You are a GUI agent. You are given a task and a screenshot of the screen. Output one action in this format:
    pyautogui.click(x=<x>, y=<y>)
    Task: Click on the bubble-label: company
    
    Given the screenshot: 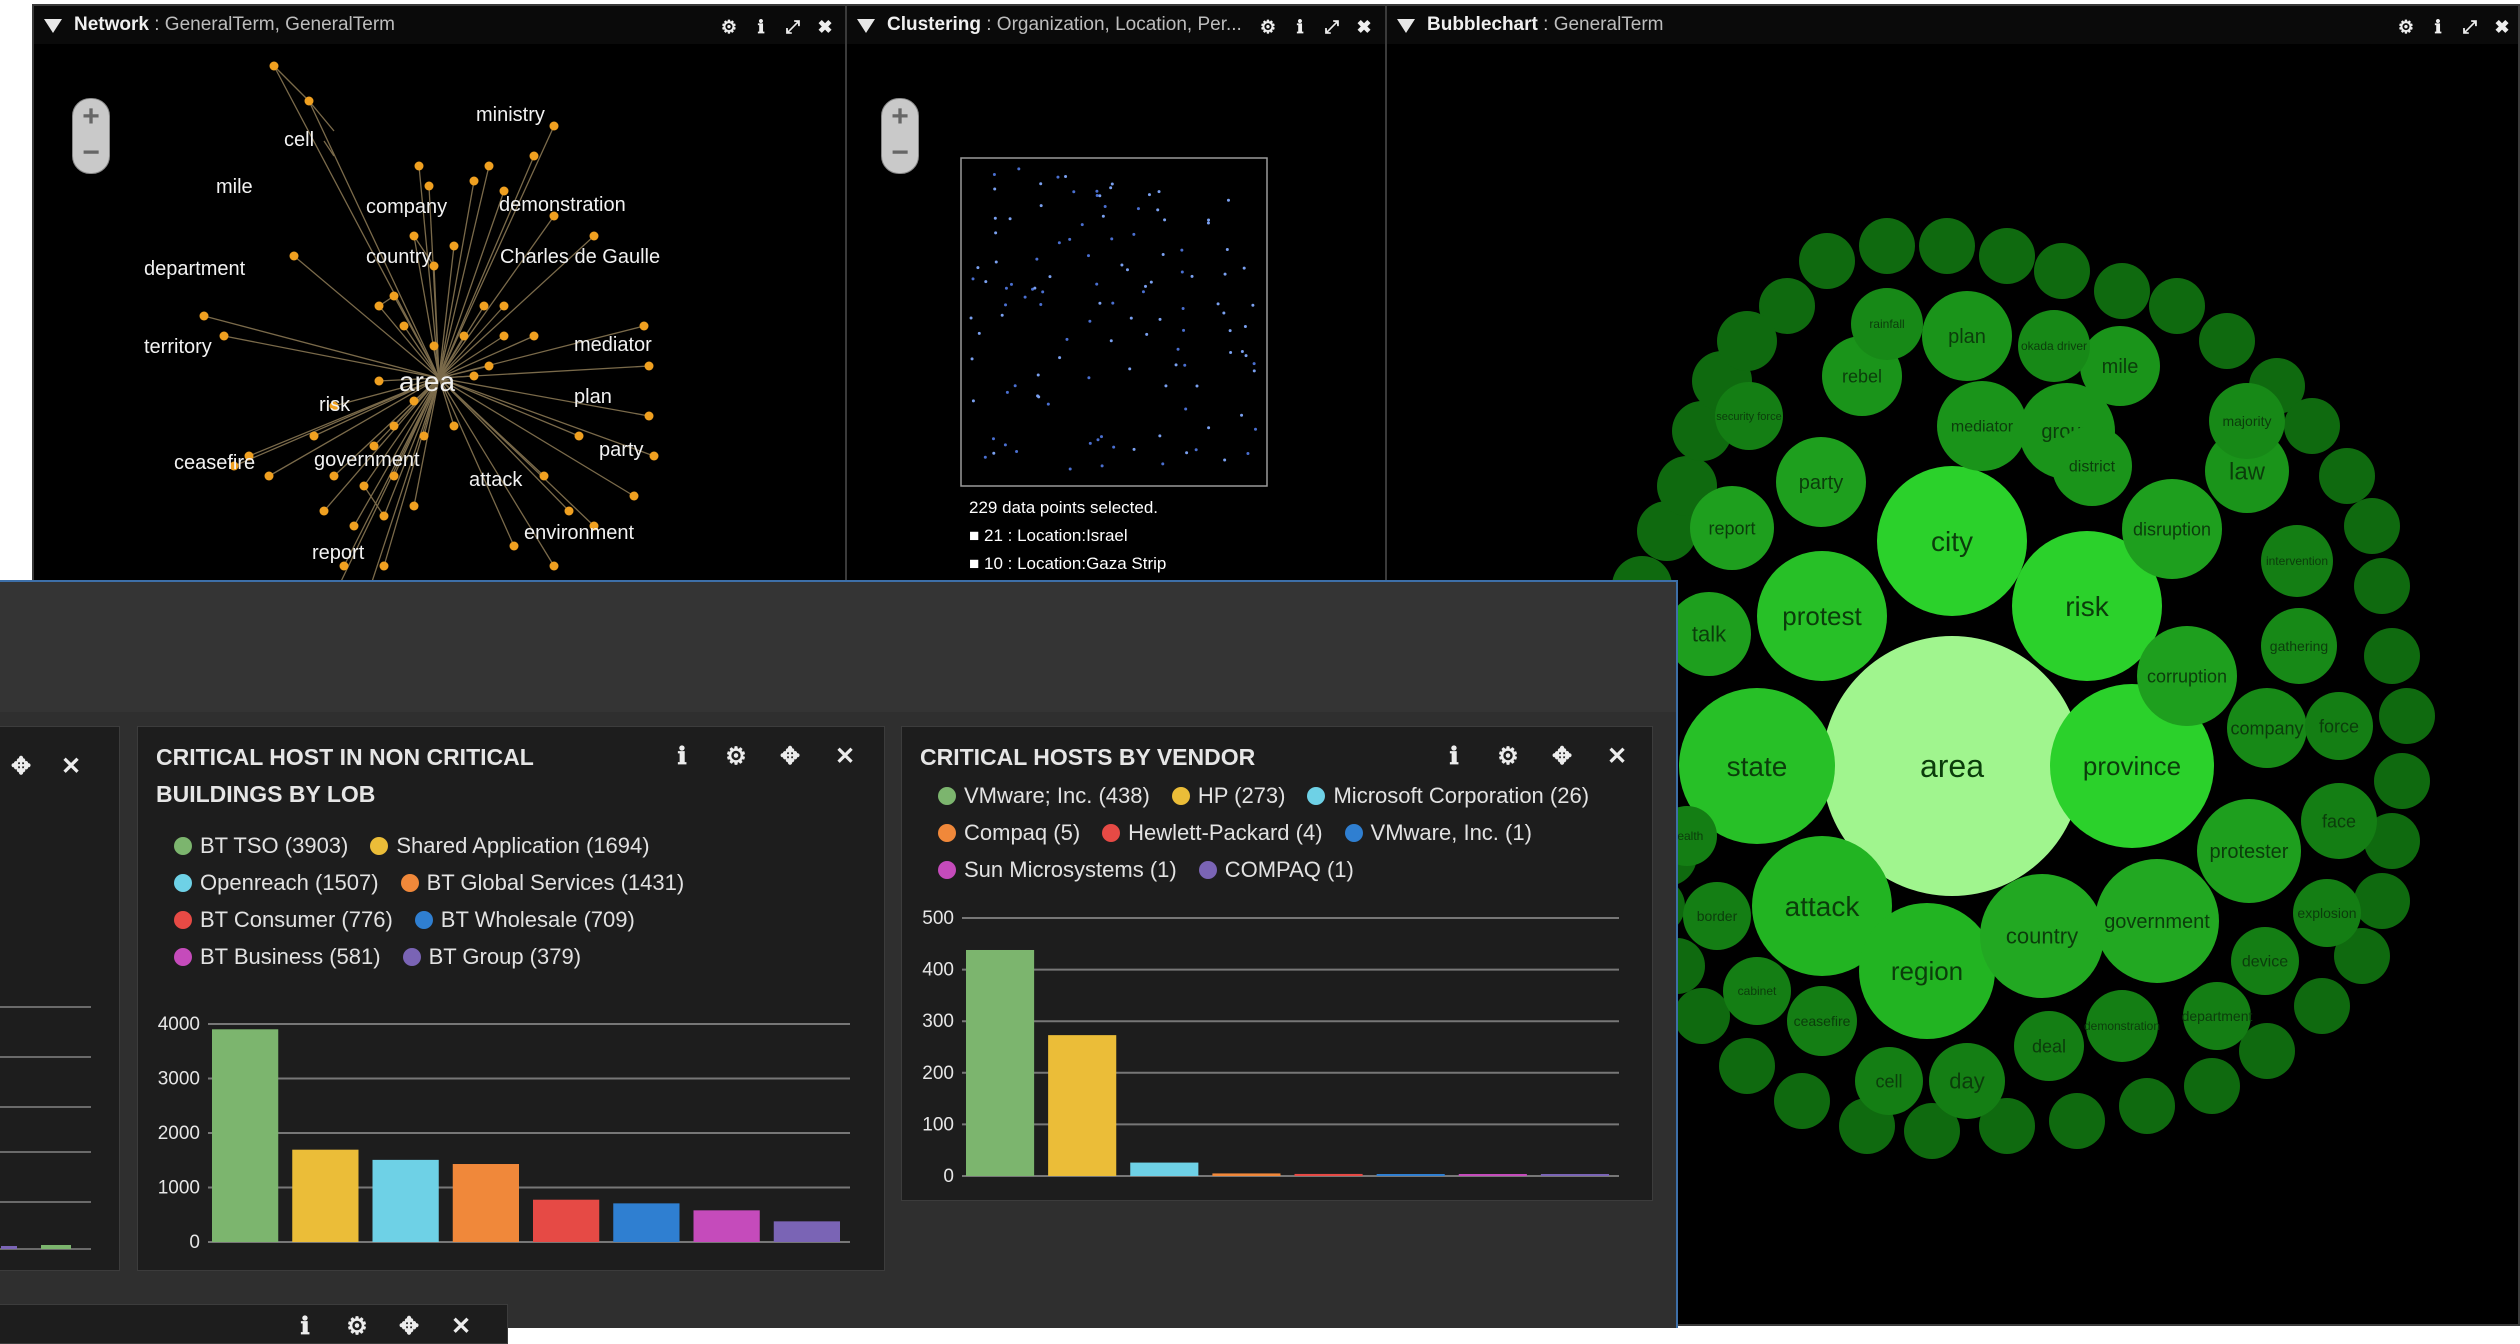 What is the action you would take?
    pyautogui.click(x=2266, y=728)
    